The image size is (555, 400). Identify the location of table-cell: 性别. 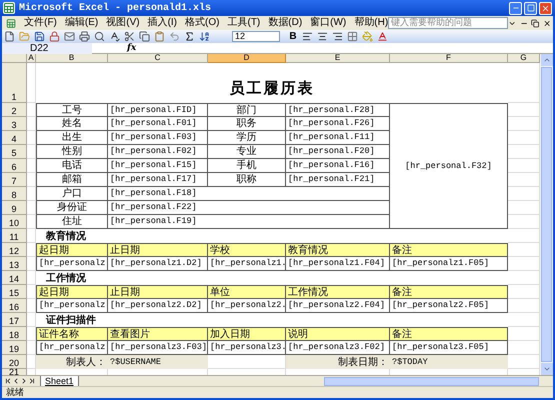
(72, 152).